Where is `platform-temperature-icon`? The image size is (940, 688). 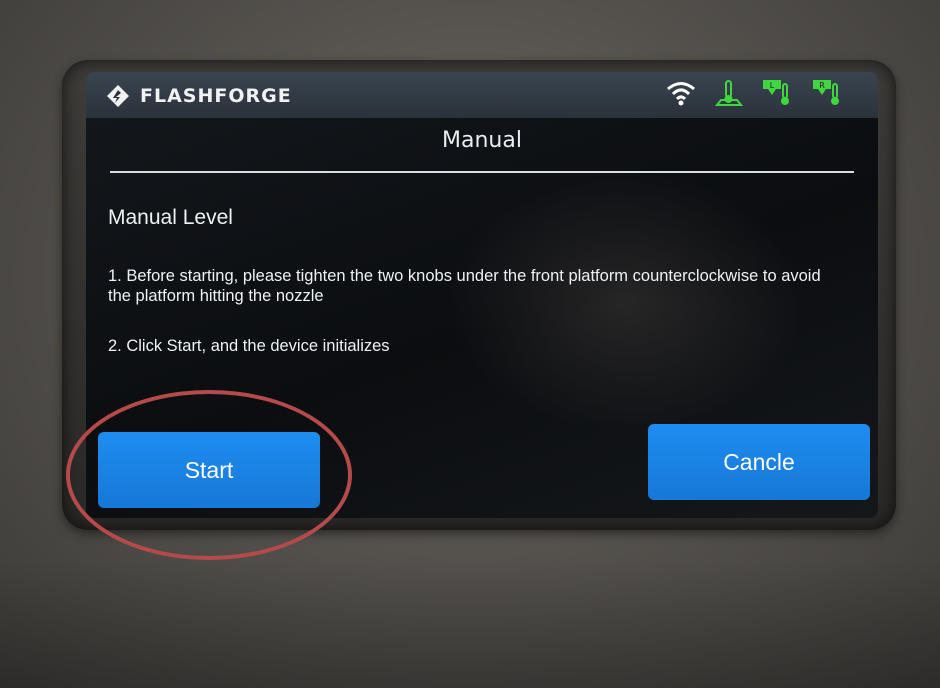
platform-temperature-icon is located at coordinates (729, 95).